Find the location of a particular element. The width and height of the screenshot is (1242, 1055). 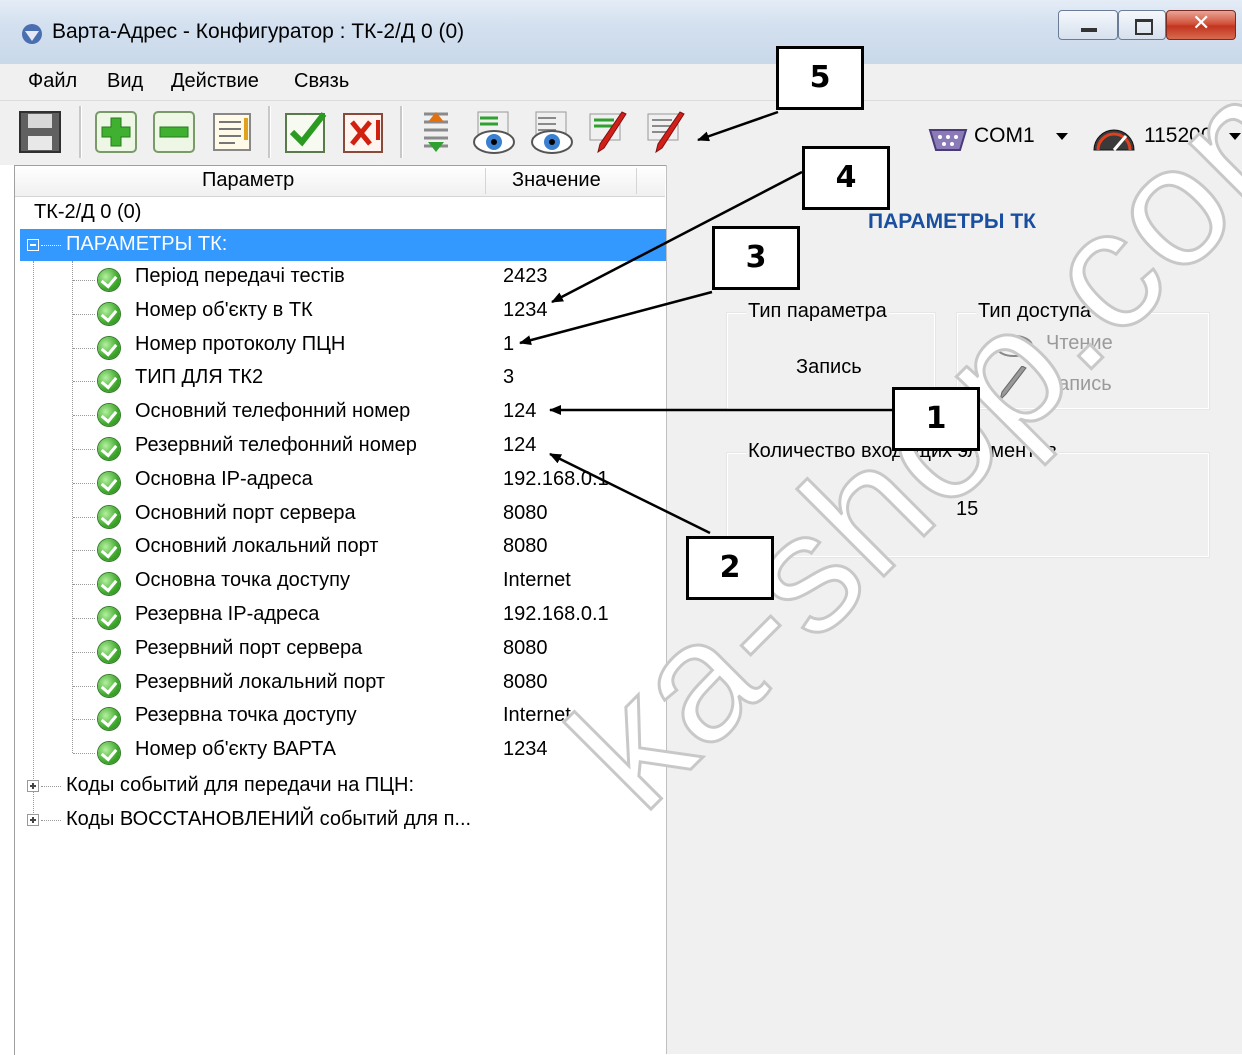

parameter-name: Номер об'єкту ВАРТА is located at coordinates (235, 749).